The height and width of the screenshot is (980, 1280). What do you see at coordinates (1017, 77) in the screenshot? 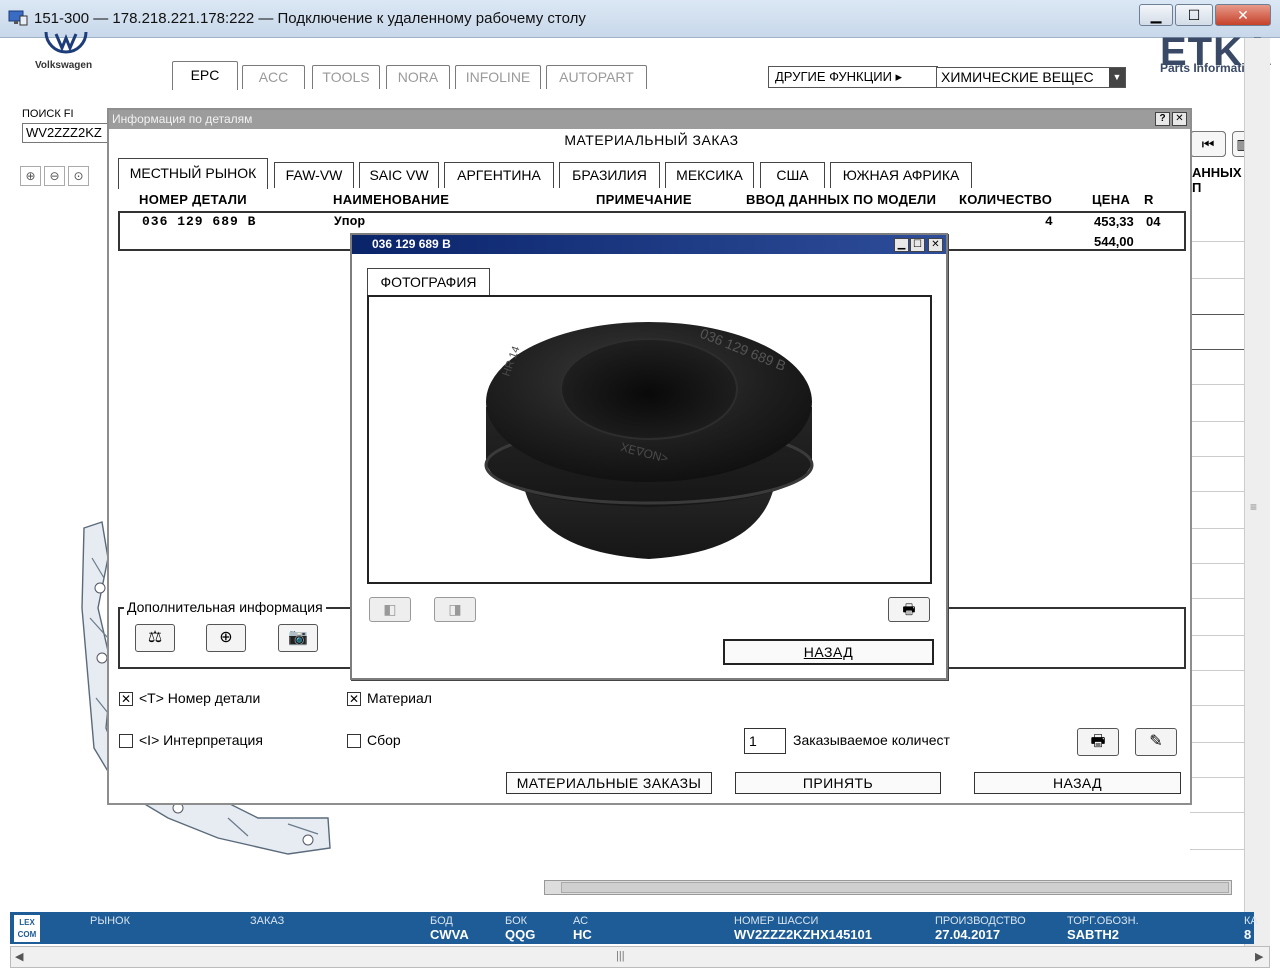
I see `chemicals-select-value: ХИМИЧЕСКИЕ ВЕЩЕС` at bounding box center [1017, 77].